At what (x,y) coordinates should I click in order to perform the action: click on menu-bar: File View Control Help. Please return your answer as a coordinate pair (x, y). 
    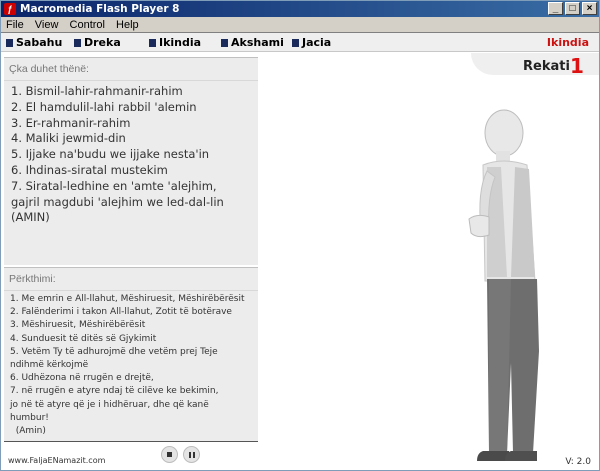
    Looking at the image, I should click on (300, 25).